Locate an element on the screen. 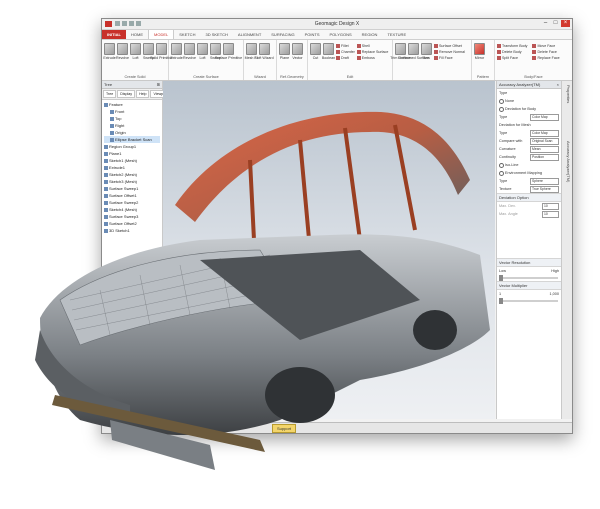 Image resolution: width=600 pixels, height=509 pixels. revolve-solid-button: Revolve is located at coordinates (122, 51).